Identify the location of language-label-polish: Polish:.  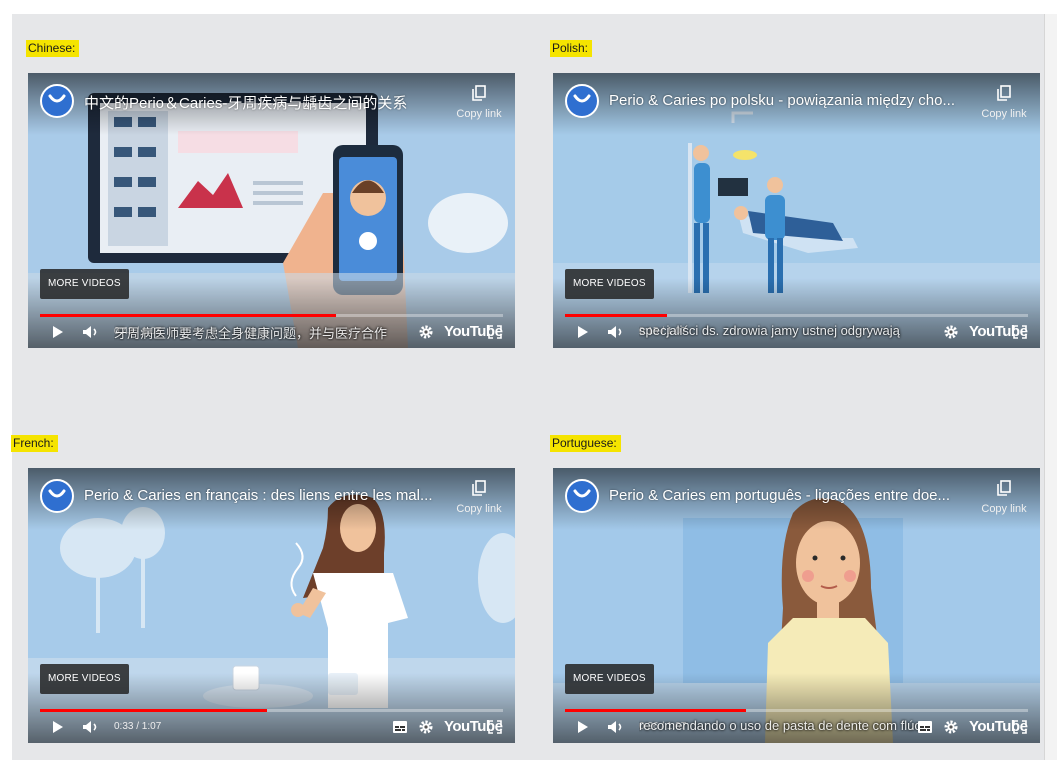
(571, 48).